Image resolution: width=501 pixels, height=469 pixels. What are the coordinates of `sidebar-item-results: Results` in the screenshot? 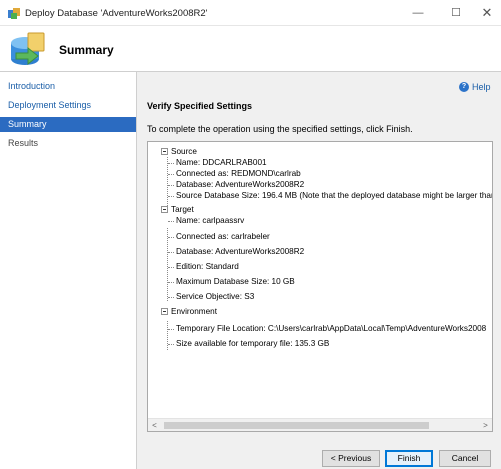 It's located at (23, 143).